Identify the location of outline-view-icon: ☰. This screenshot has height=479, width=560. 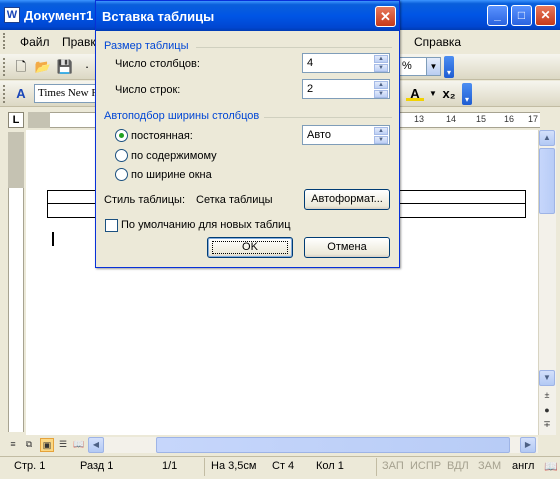
(63, 445).